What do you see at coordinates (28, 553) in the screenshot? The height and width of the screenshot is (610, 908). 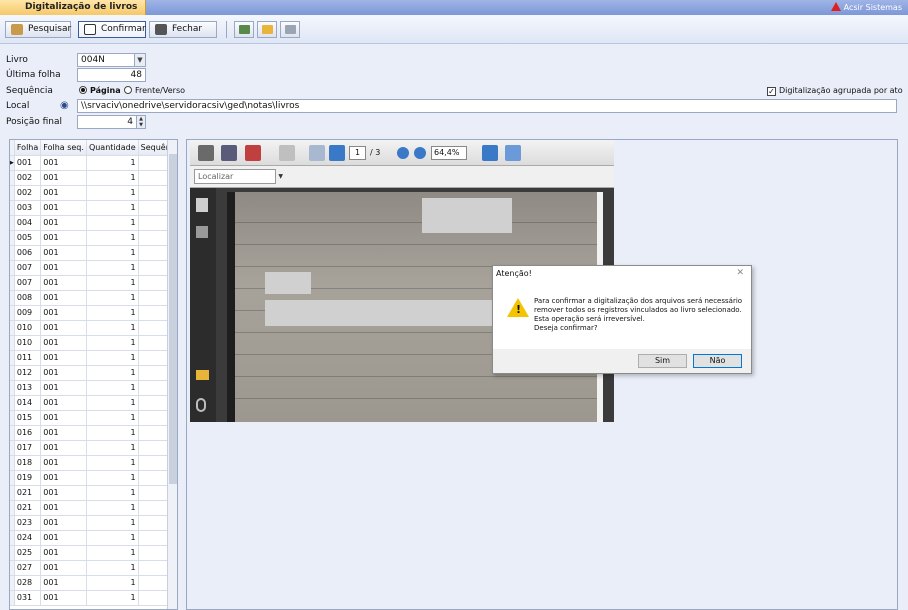 I see `table-cell: 025` at bounding box center [28, 553].